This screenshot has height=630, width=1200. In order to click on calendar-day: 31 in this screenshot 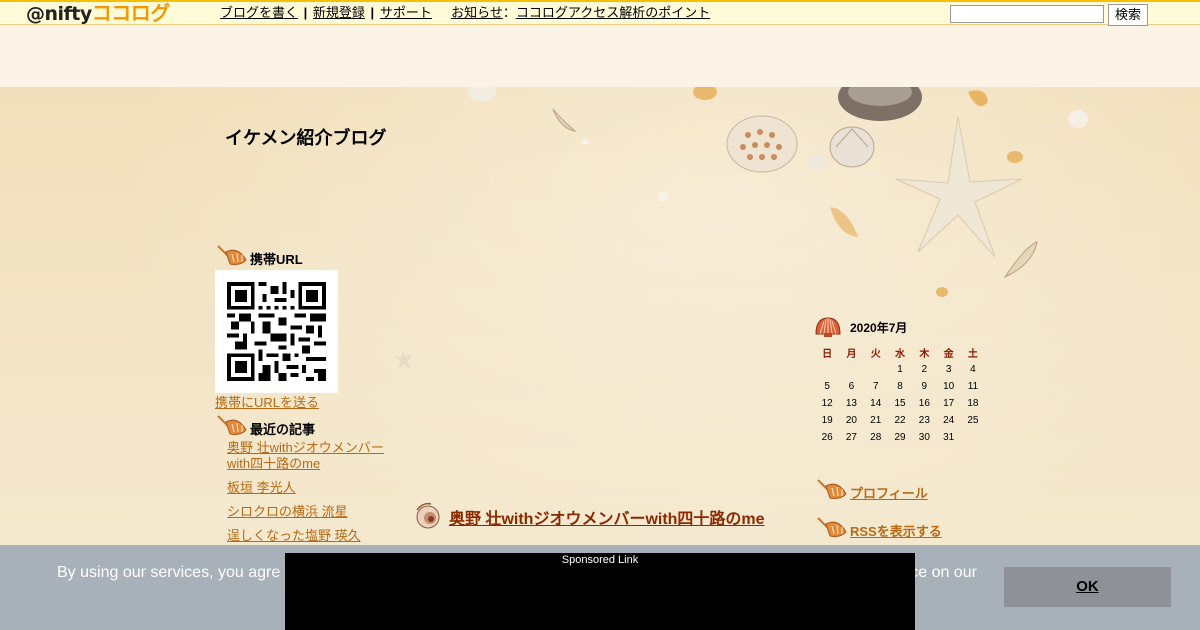, I will do `click(949, 437)`.